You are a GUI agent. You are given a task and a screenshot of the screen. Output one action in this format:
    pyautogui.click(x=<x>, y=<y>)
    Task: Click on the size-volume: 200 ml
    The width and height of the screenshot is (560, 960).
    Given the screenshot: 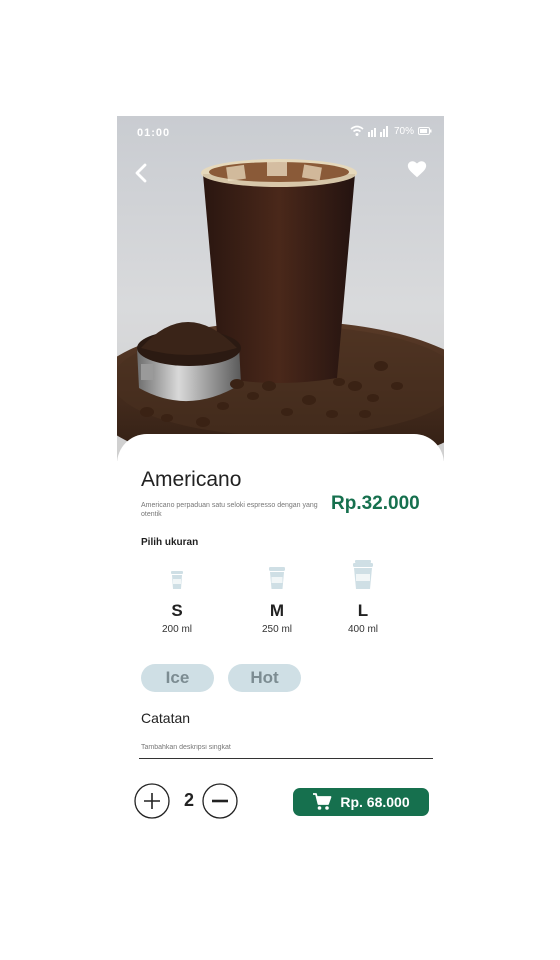 What is the action you would take?
    pyautogui.click(x=176, y=629)
    